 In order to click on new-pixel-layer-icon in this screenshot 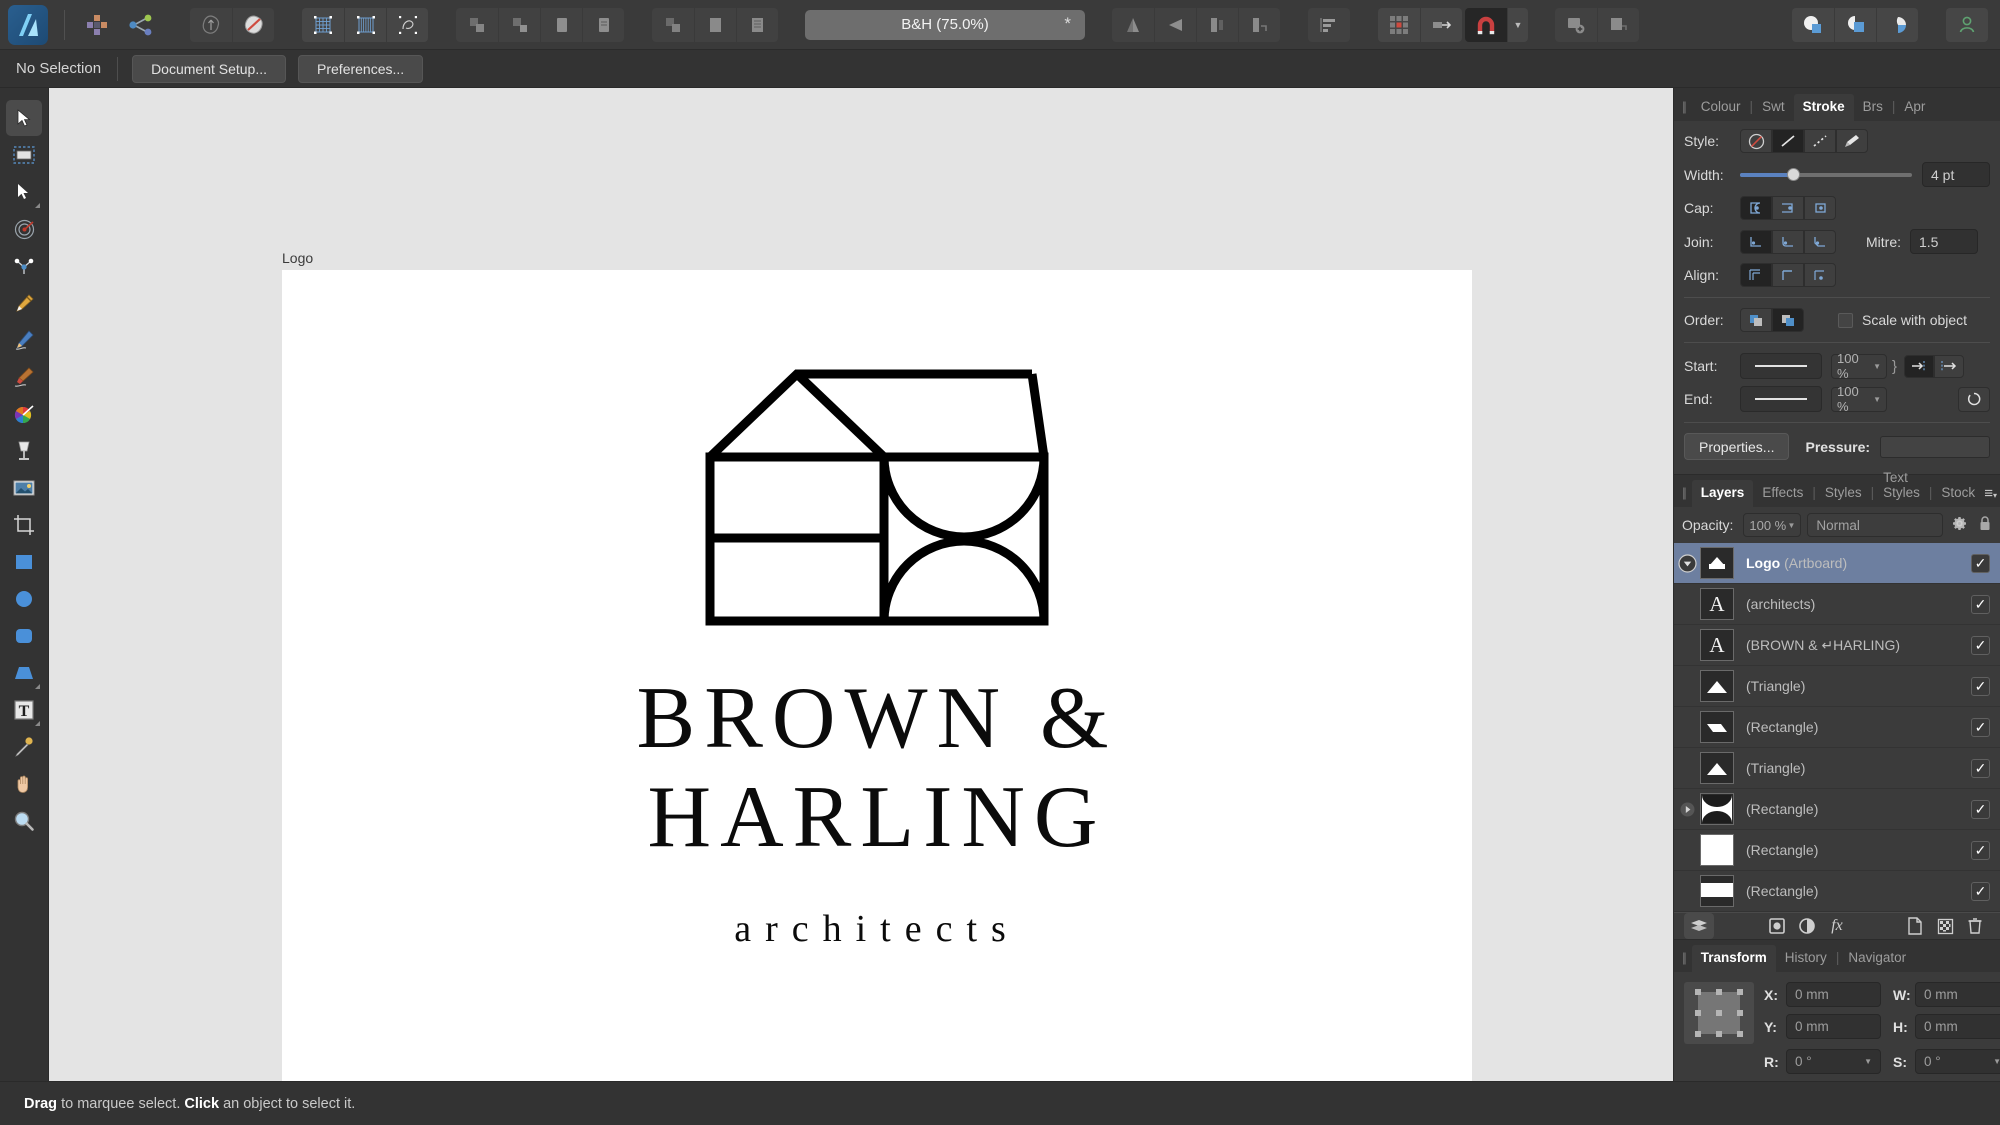, I will do `click(1945, 926)`.